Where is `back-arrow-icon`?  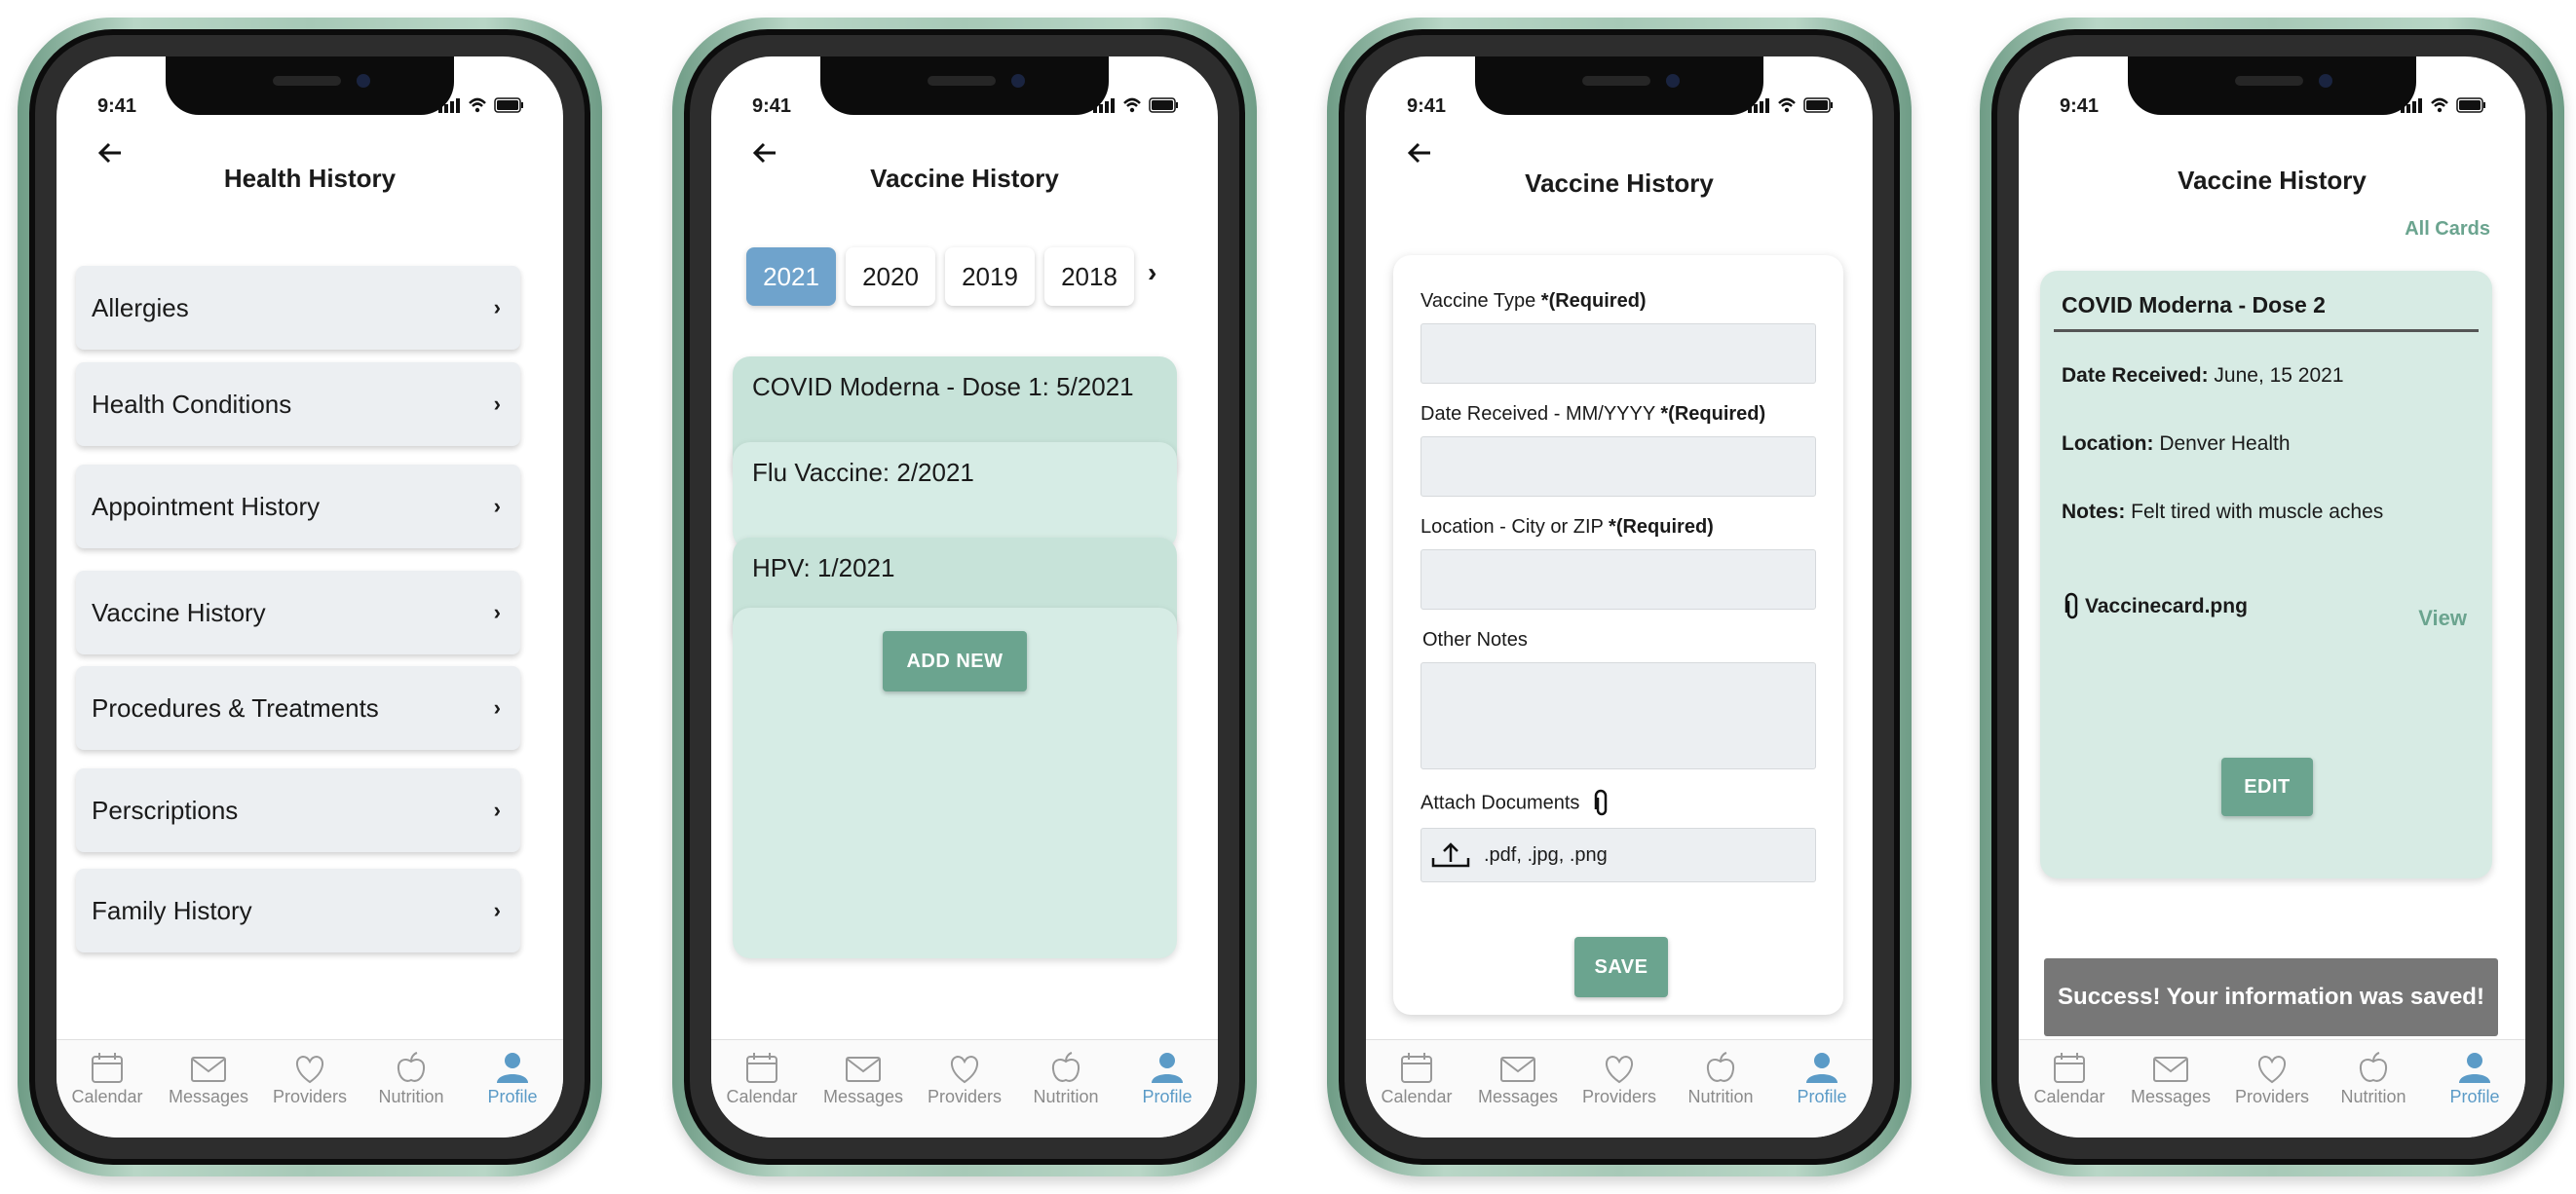
back-arrow-icon is located at coordinates (1419, 152).